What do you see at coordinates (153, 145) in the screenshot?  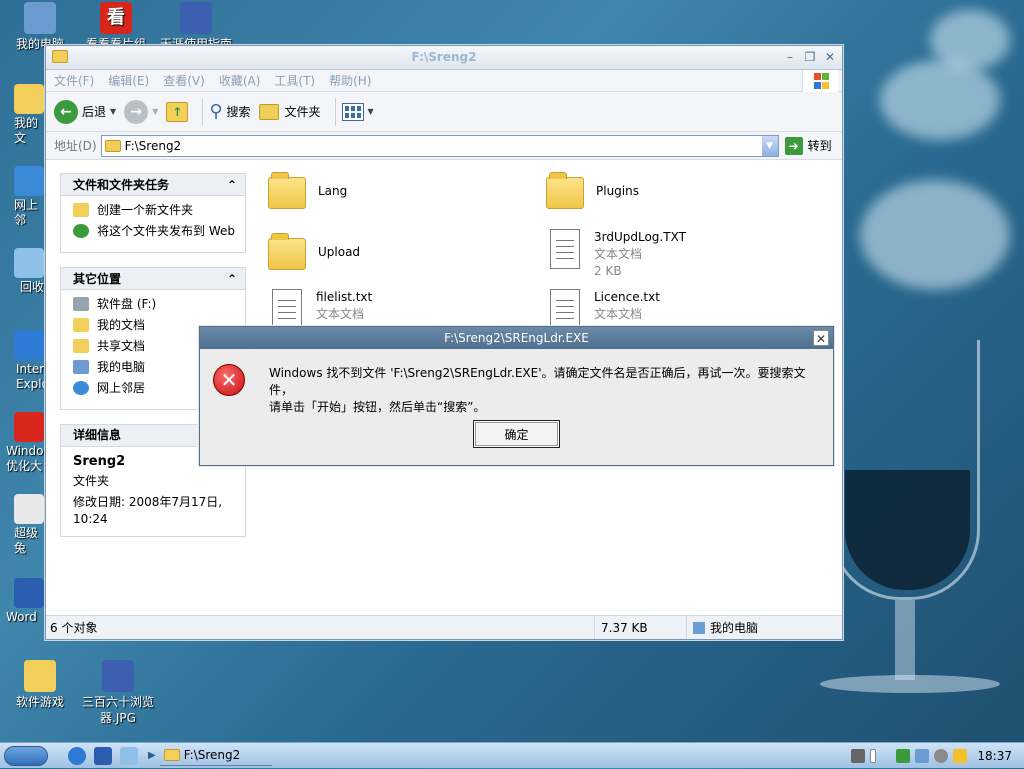 I see `address-value: F:\Sreng2` at bounding box center [153, 145].